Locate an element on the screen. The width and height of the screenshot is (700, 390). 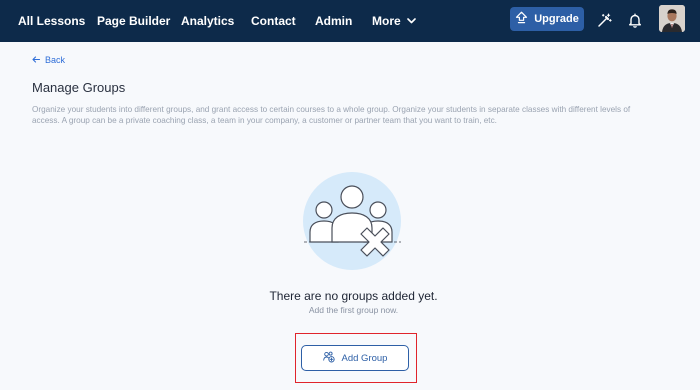
nav-item-label: Page Builder is located at coordinates (134, 21).